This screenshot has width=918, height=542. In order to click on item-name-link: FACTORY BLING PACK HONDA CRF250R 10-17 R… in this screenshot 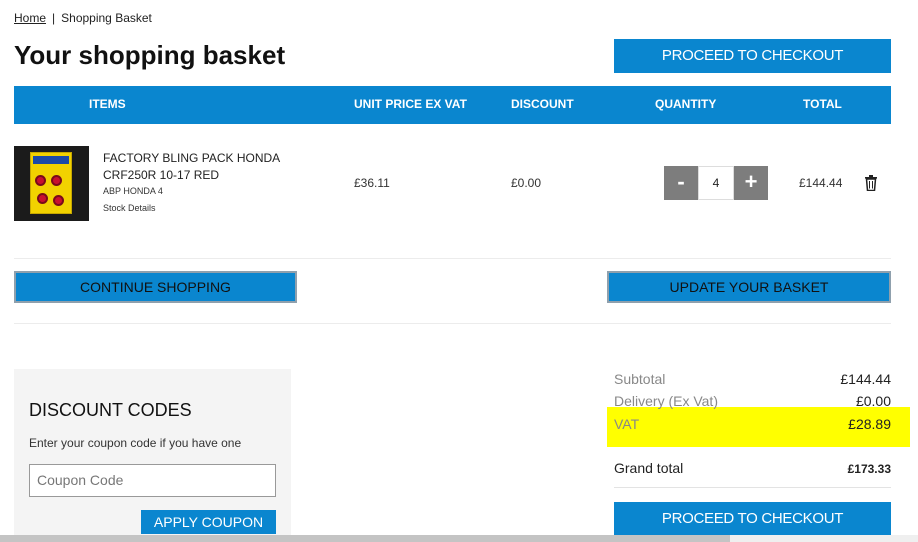, I will do `click(203, 167)`.